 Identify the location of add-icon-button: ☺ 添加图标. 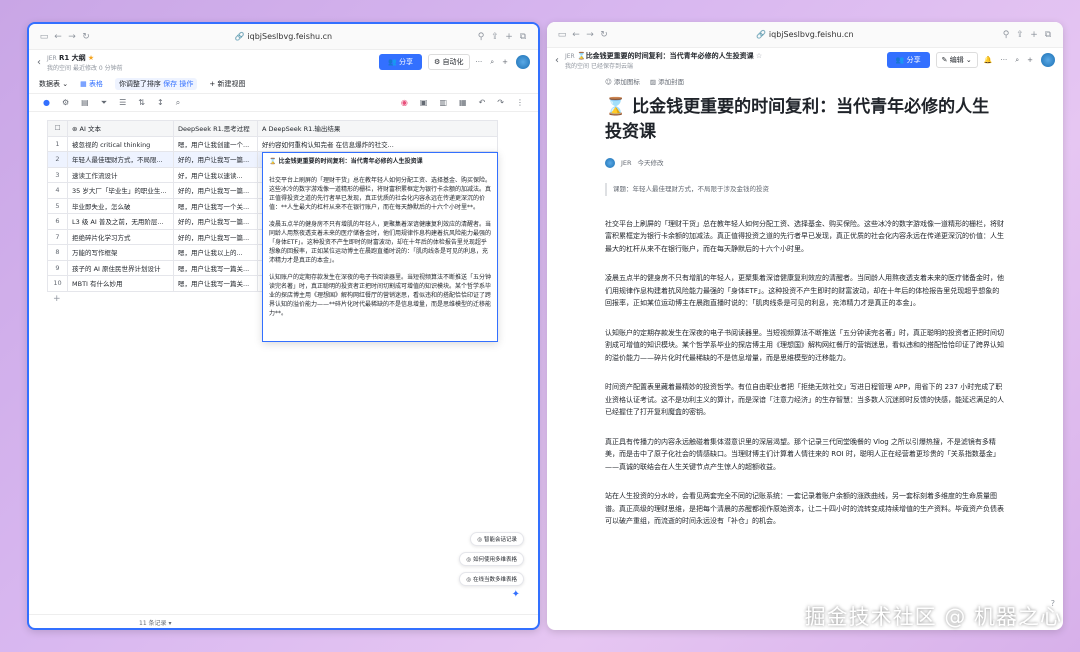
(622, 82).